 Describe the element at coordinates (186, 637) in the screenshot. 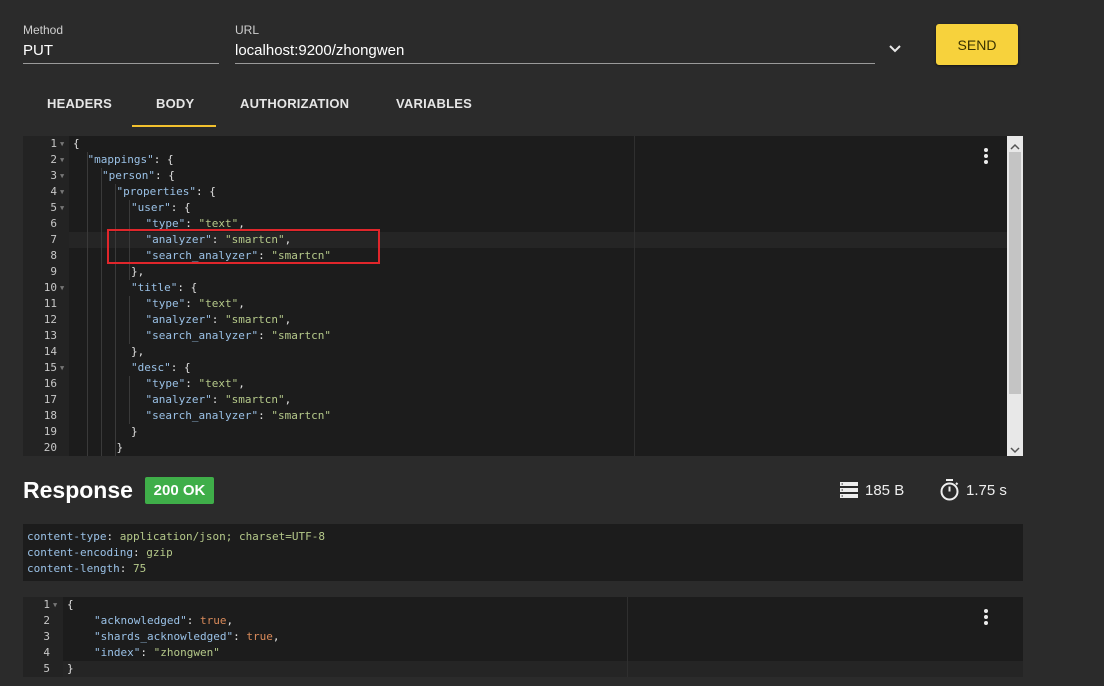

I see `code-line: "shards_acknowledged": true,` at that location.